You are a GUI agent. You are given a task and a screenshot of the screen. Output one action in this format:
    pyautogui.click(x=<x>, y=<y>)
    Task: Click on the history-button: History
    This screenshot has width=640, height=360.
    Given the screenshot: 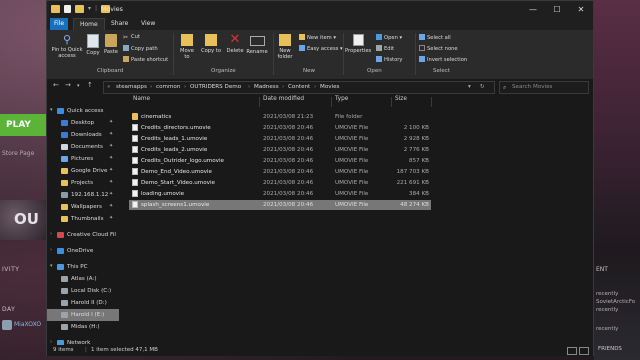 What is the action you would take?
    pyautogui.click(x=389, y=59)
    